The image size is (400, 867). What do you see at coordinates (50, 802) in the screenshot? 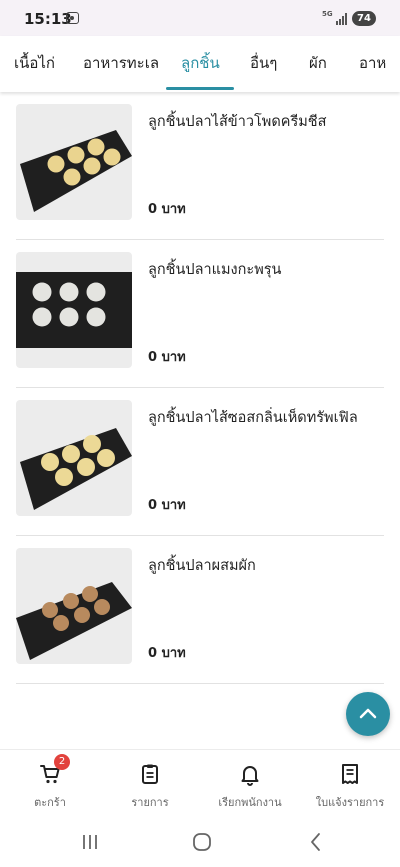
I see `nav-label: ตะกร้า` at bounding box center [50, 802].